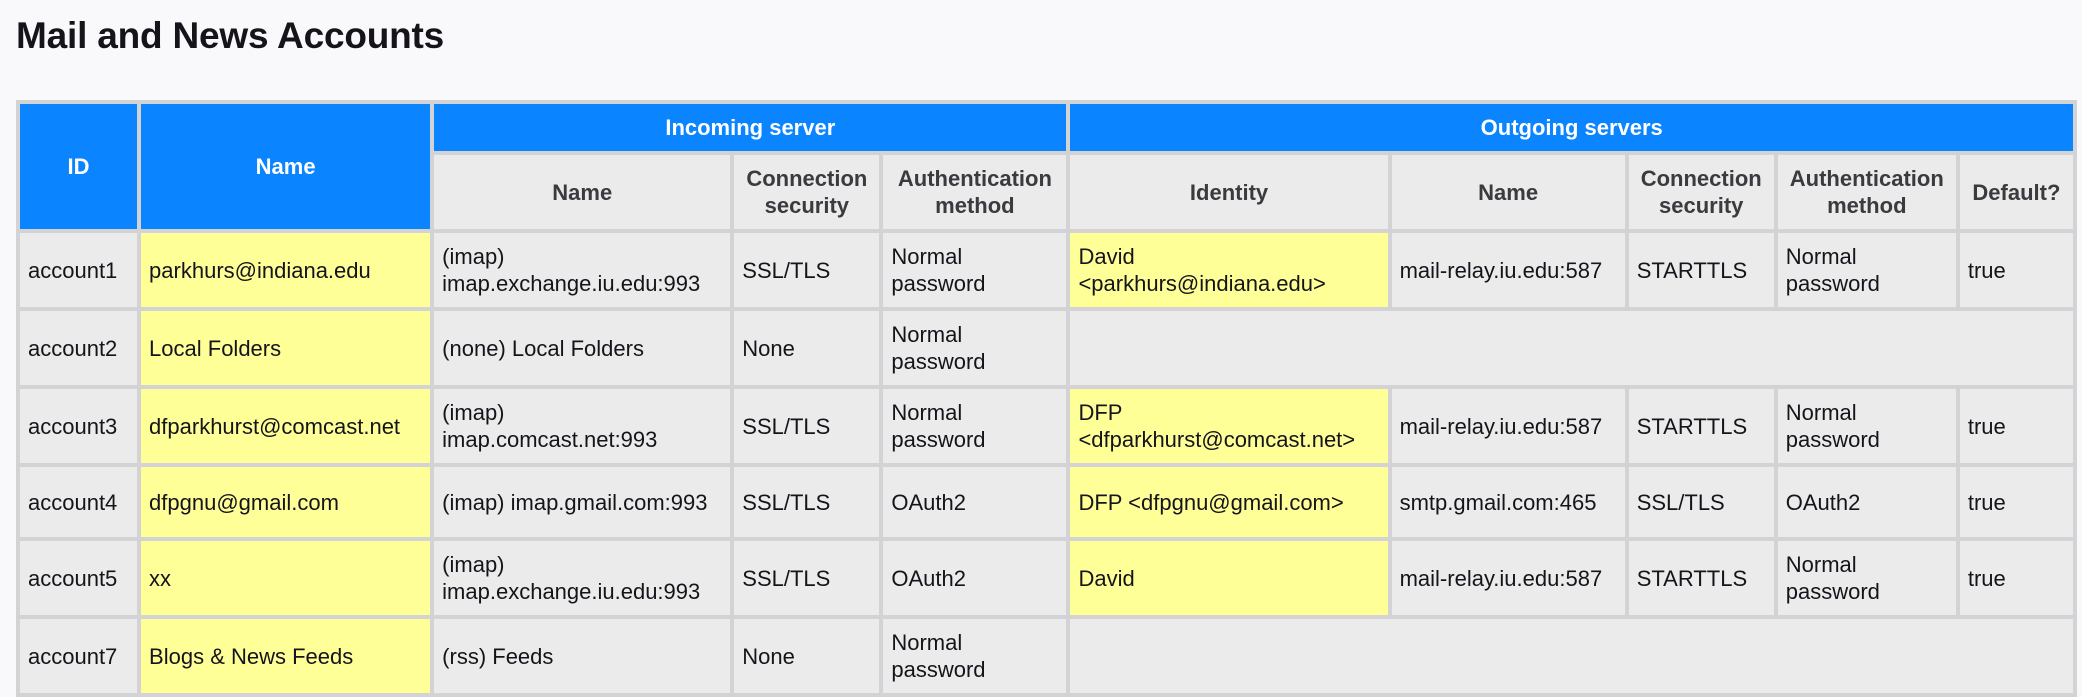 The width and height of the screenshot is (2082, 697). I want to click on page-title: Mail and News Accounts, so click(230, 35).